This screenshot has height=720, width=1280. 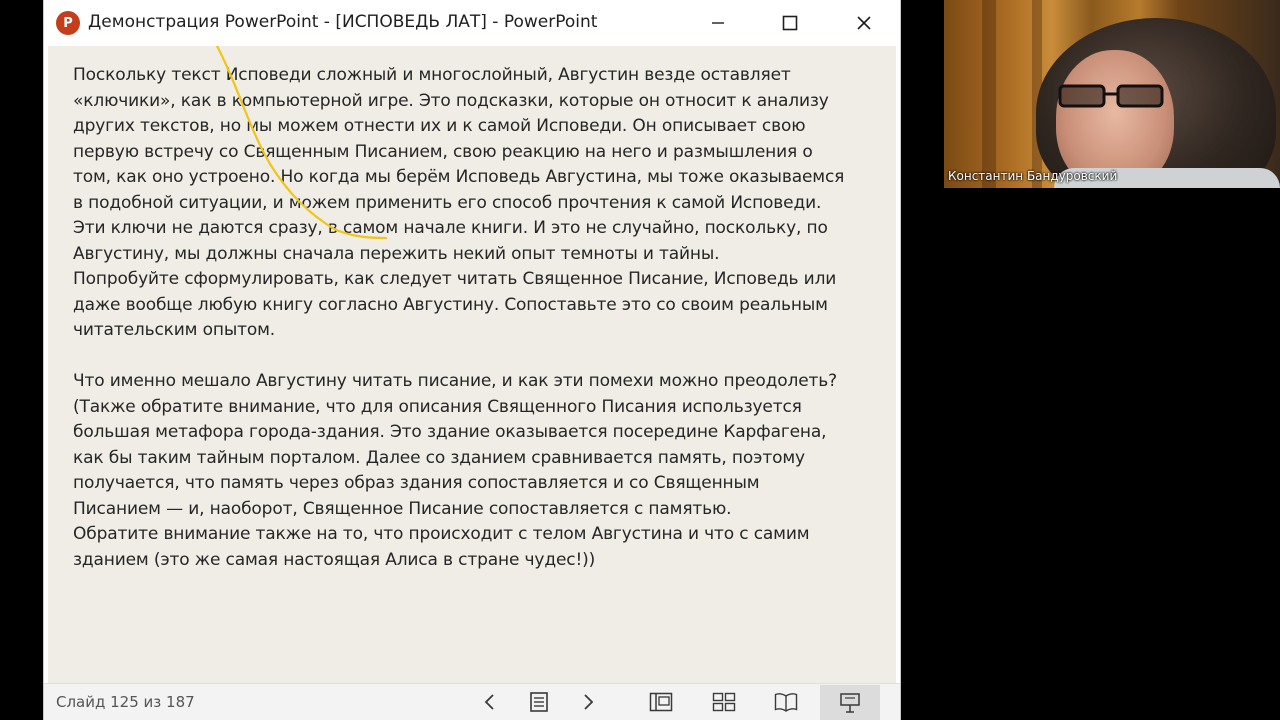 I want to click on normal-view-icon, so click(x=661, y=702).